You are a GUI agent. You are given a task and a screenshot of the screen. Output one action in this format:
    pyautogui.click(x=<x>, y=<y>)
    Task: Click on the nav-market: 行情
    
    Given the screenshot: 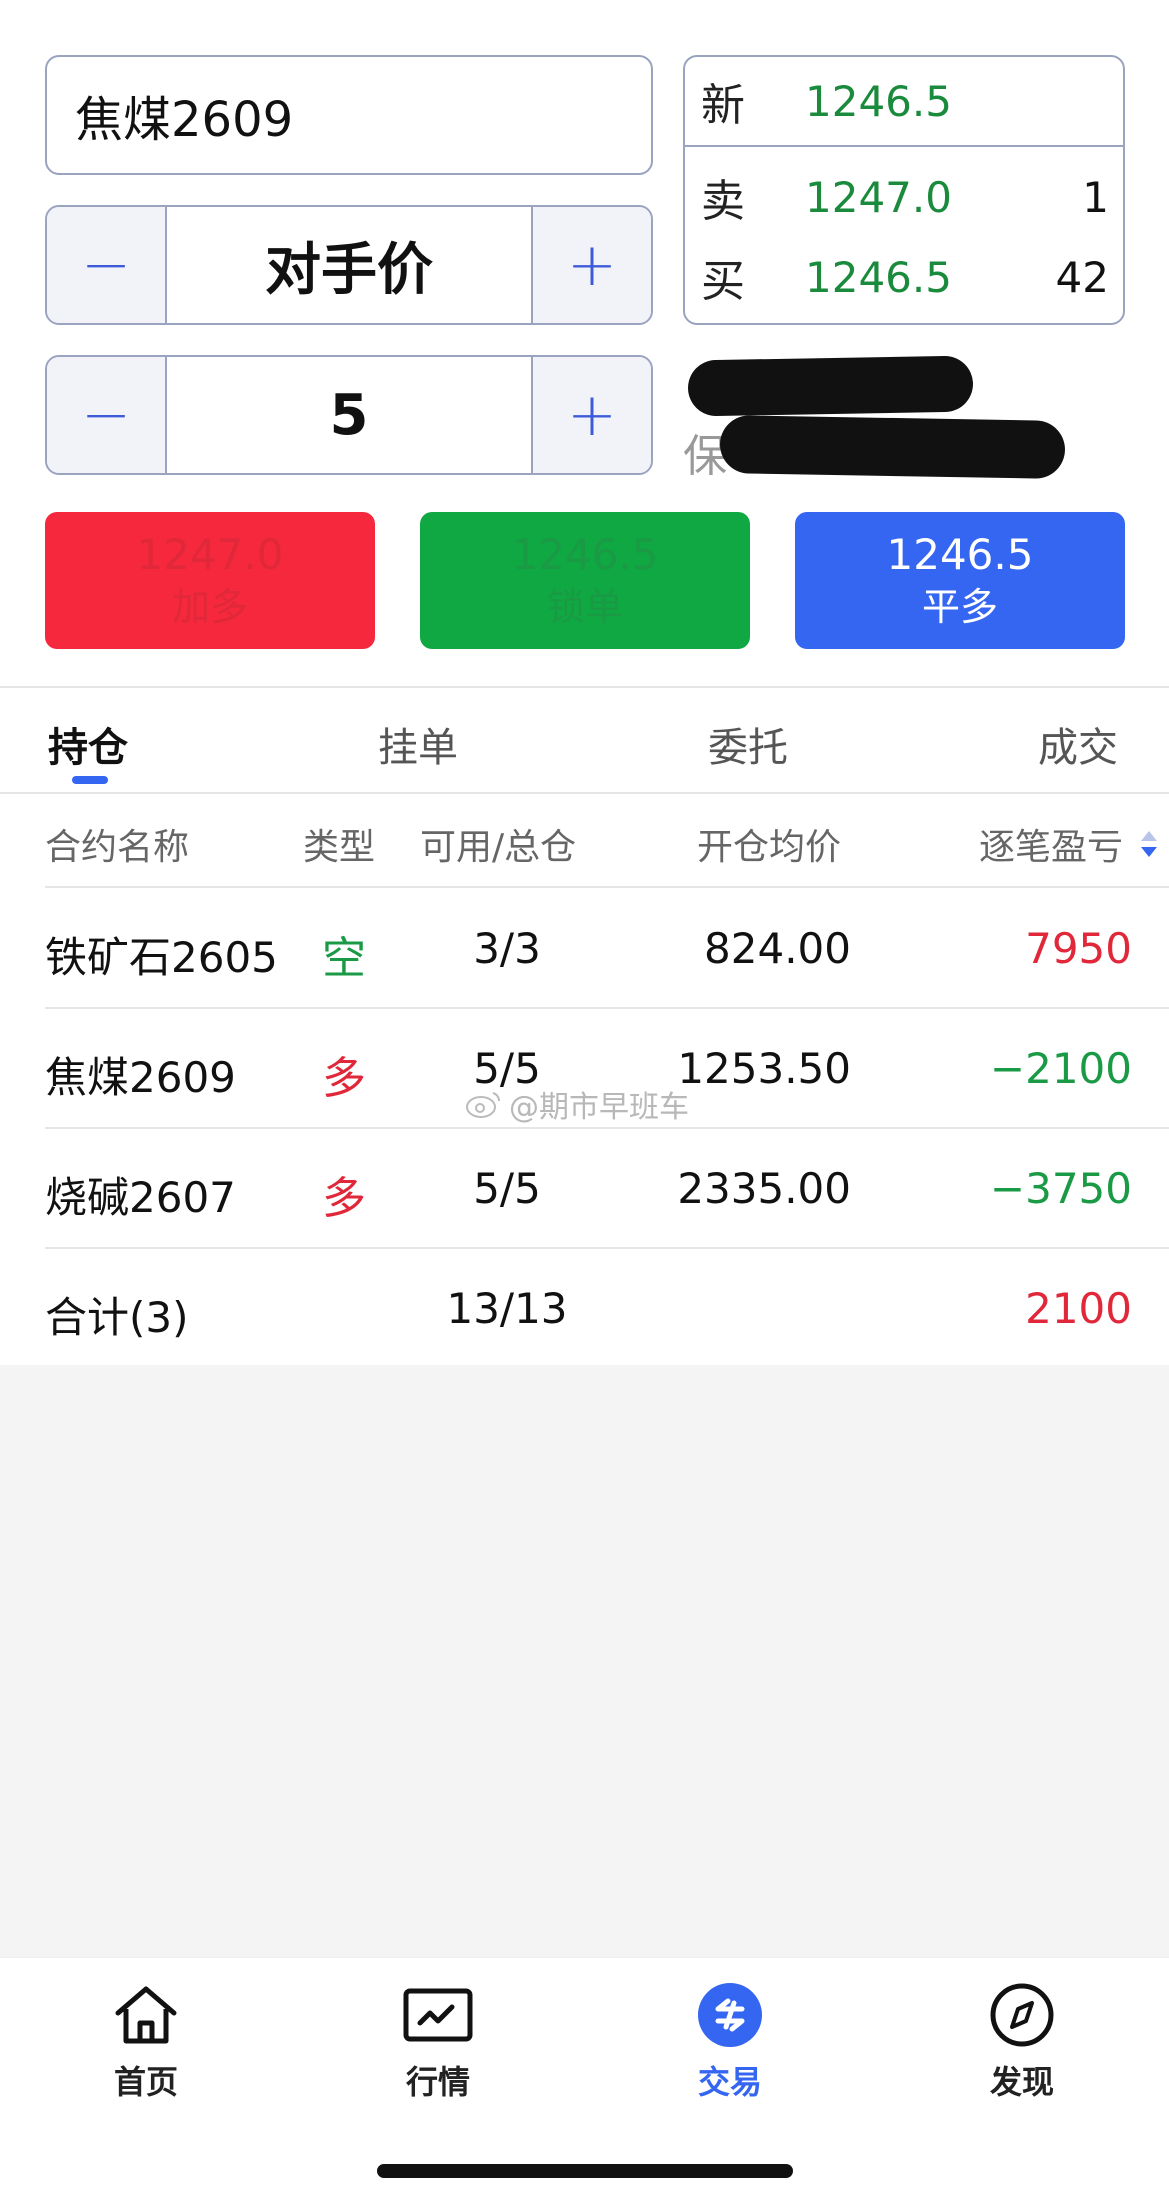 What is the action you would take?
    pyautogui.click(x=438, y=2043)
    